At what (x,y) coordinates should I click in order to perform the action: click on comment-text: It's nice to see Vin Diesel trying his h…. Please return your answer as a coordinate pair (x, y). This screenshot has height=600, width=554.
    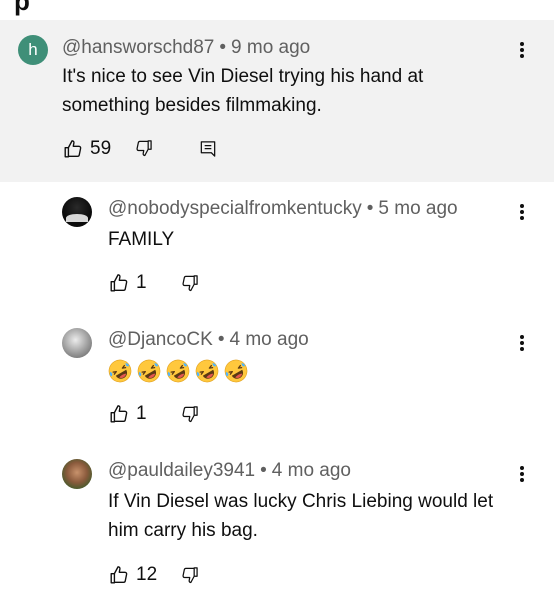
    Looking at the image, I should click on (243, 91).